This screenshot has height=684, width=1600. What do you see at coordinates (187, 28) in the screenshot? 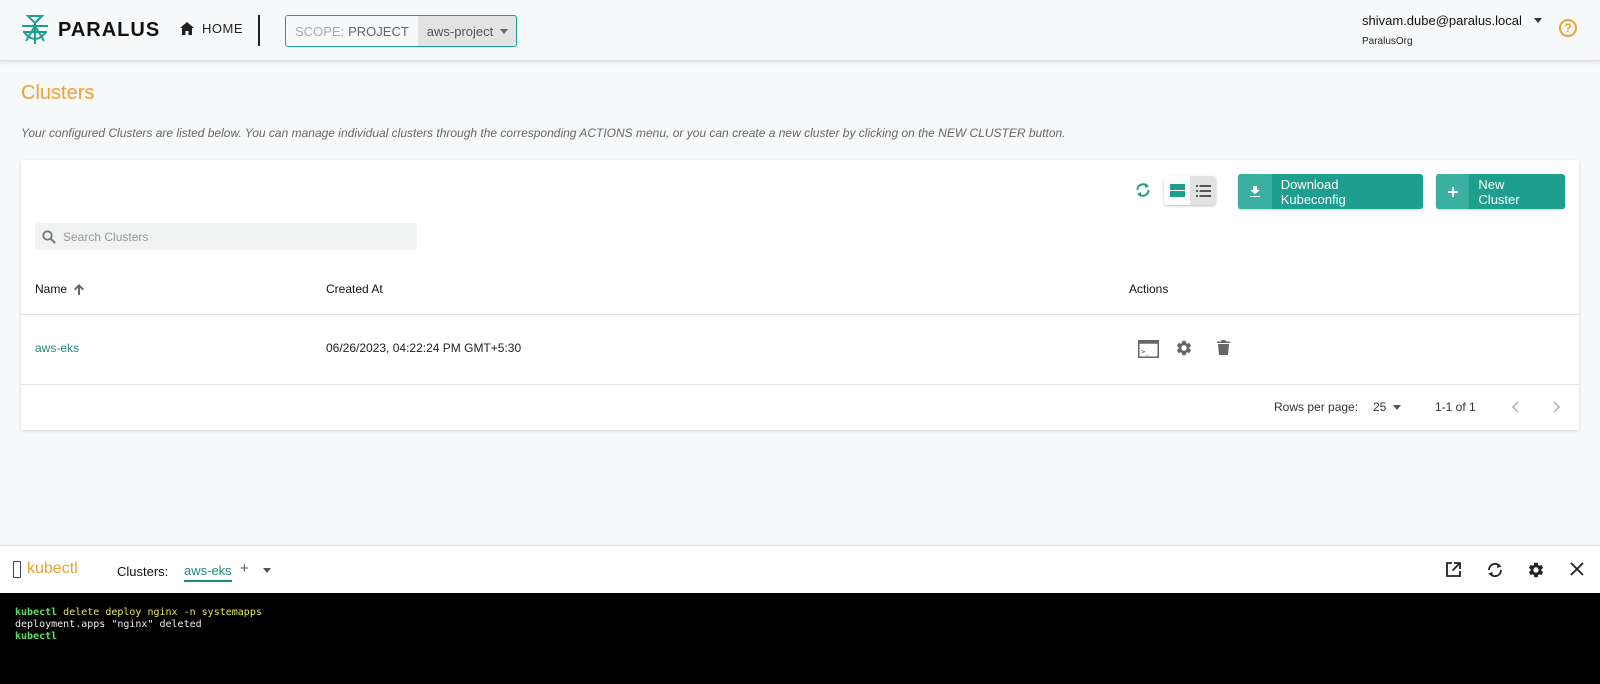
I see `home-icon` at bounding box center [187, 28].